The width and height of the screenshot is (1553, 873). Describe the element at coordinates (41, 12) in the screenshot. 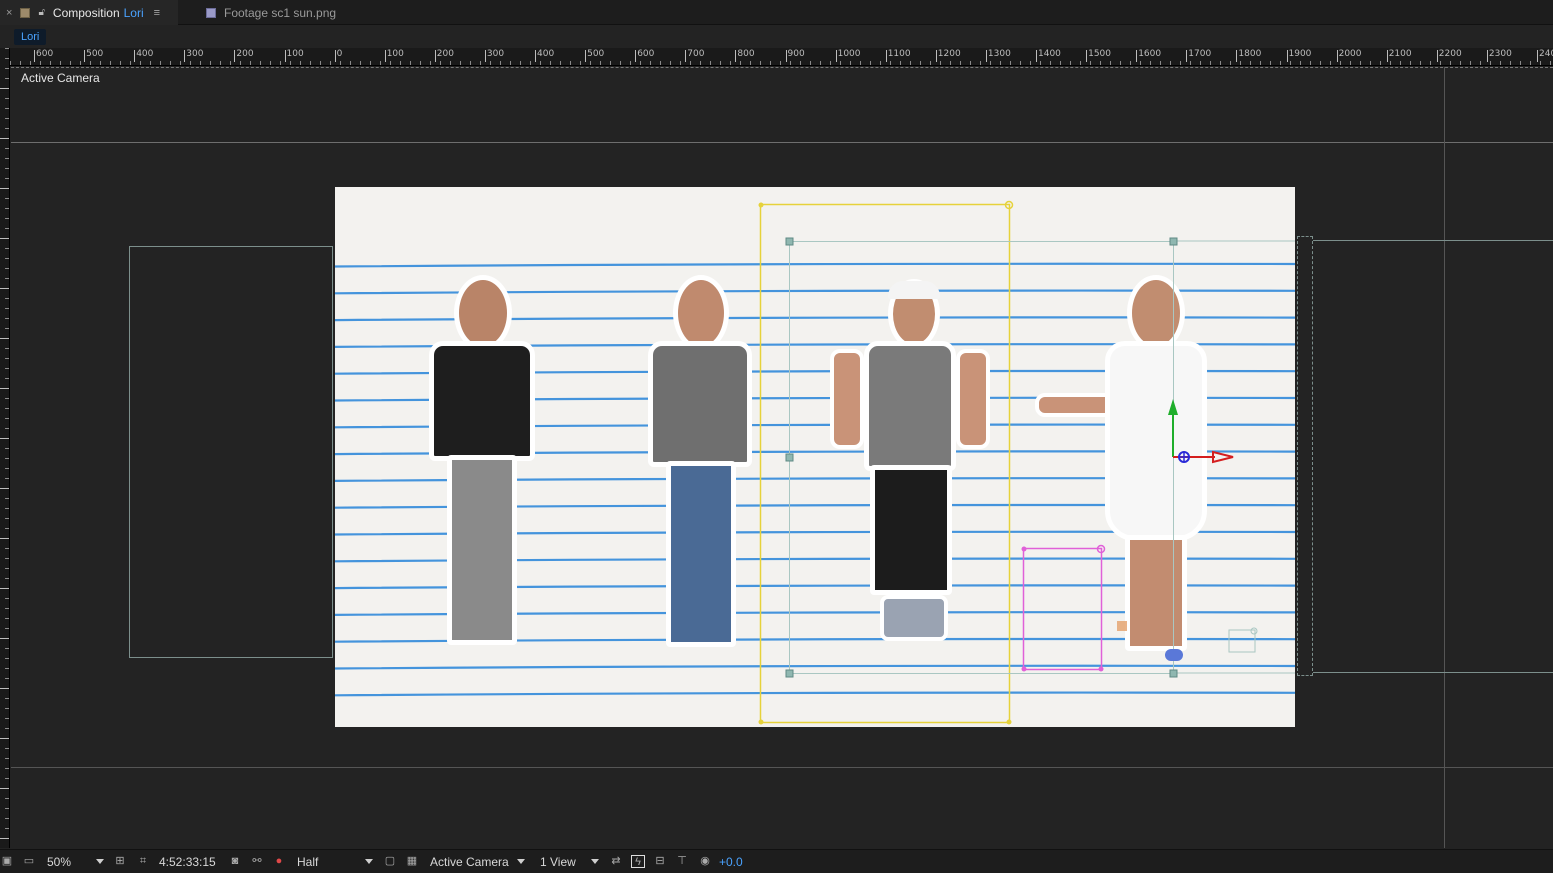

I see `lock-icon: 🔓︎` at that location.